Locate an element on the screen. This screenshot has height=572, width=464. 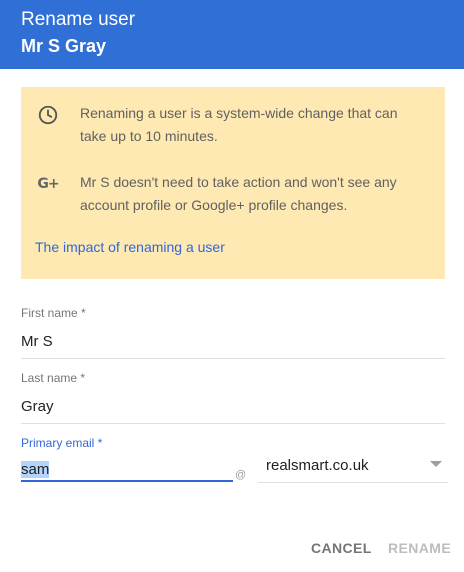
impact-of-renaming-link: The impact of renaming a user is located at coordinates (130, 247).